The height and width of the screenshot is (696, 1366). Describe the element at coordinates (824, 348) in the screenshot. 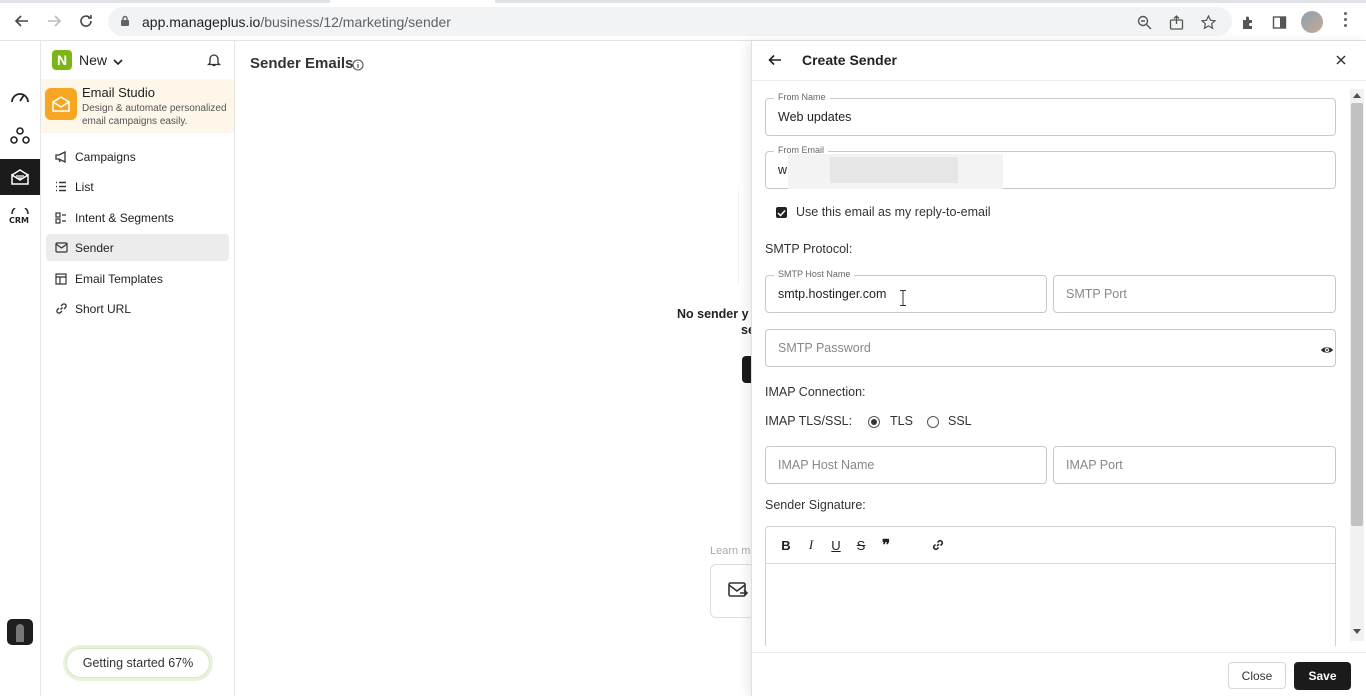

I see `smtp-password-placeholder: SMTP Password` at that location.